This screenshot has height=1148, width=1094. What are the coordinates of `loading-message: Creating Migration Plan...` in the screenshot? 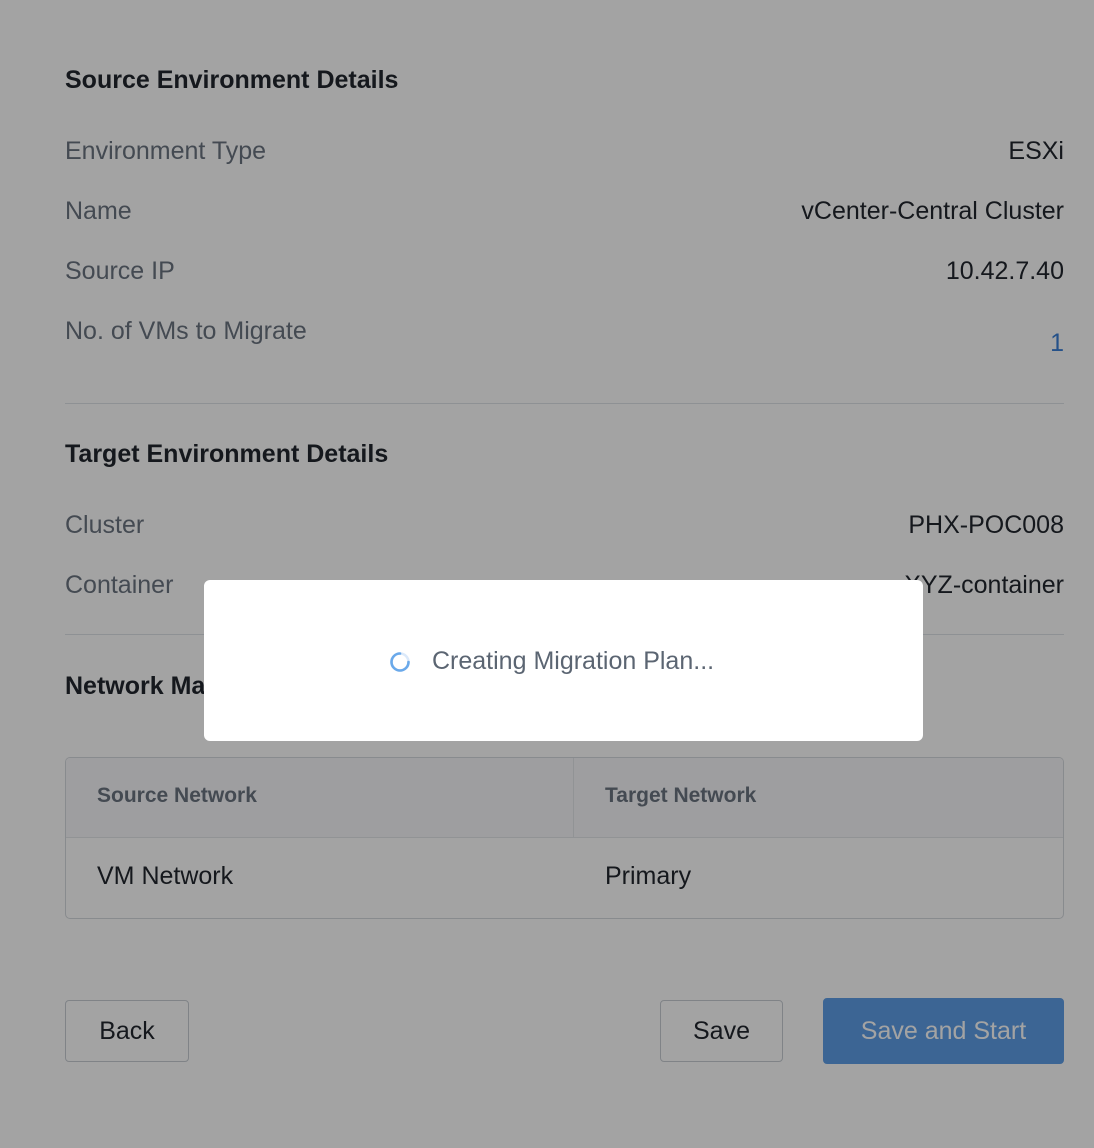 It's located at (573, 661).